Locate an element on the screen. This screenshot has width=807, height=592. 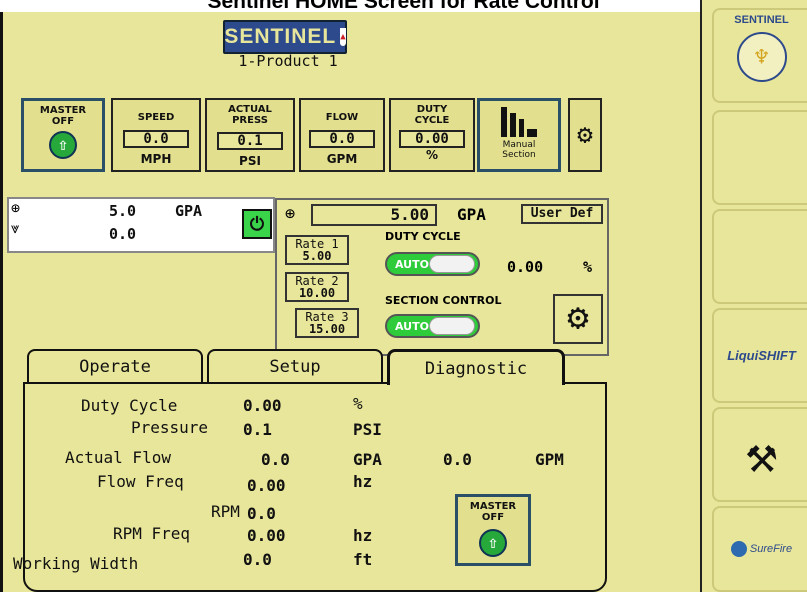
surefire-logo: SureFire is located at coordinates (771, 549).